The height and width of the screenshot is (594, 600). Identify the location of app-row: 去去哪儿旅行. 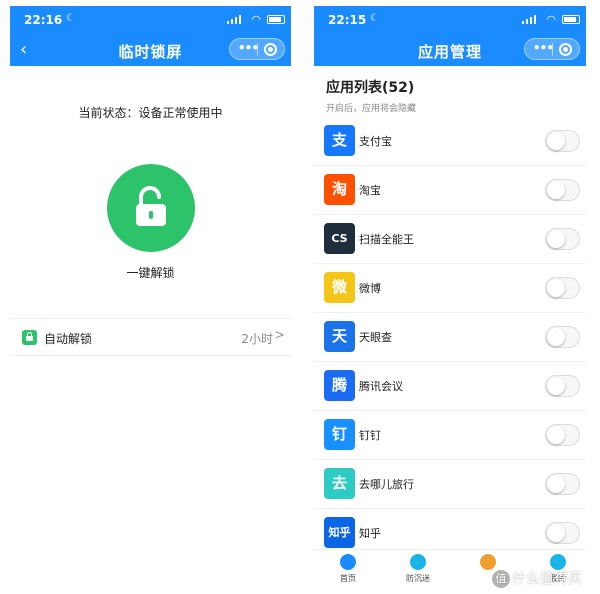
(450, 484).